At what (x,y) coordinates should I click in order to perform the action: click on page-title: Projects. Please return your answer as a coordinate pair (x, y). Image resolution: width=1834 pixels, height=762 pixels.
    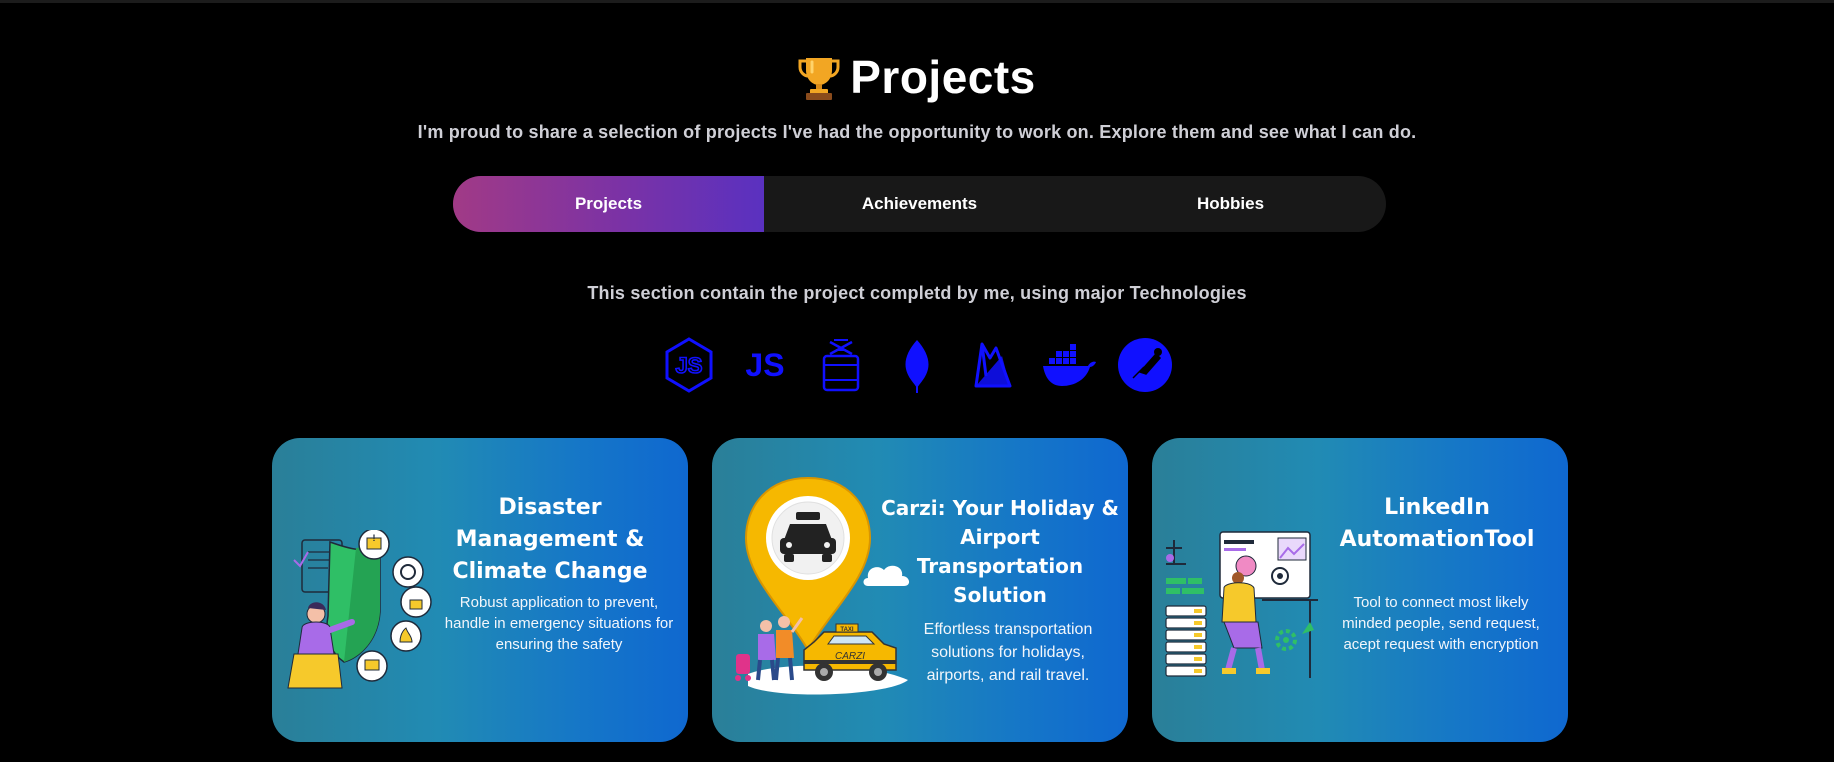
    Looking at the image, I should click on (917, 77).